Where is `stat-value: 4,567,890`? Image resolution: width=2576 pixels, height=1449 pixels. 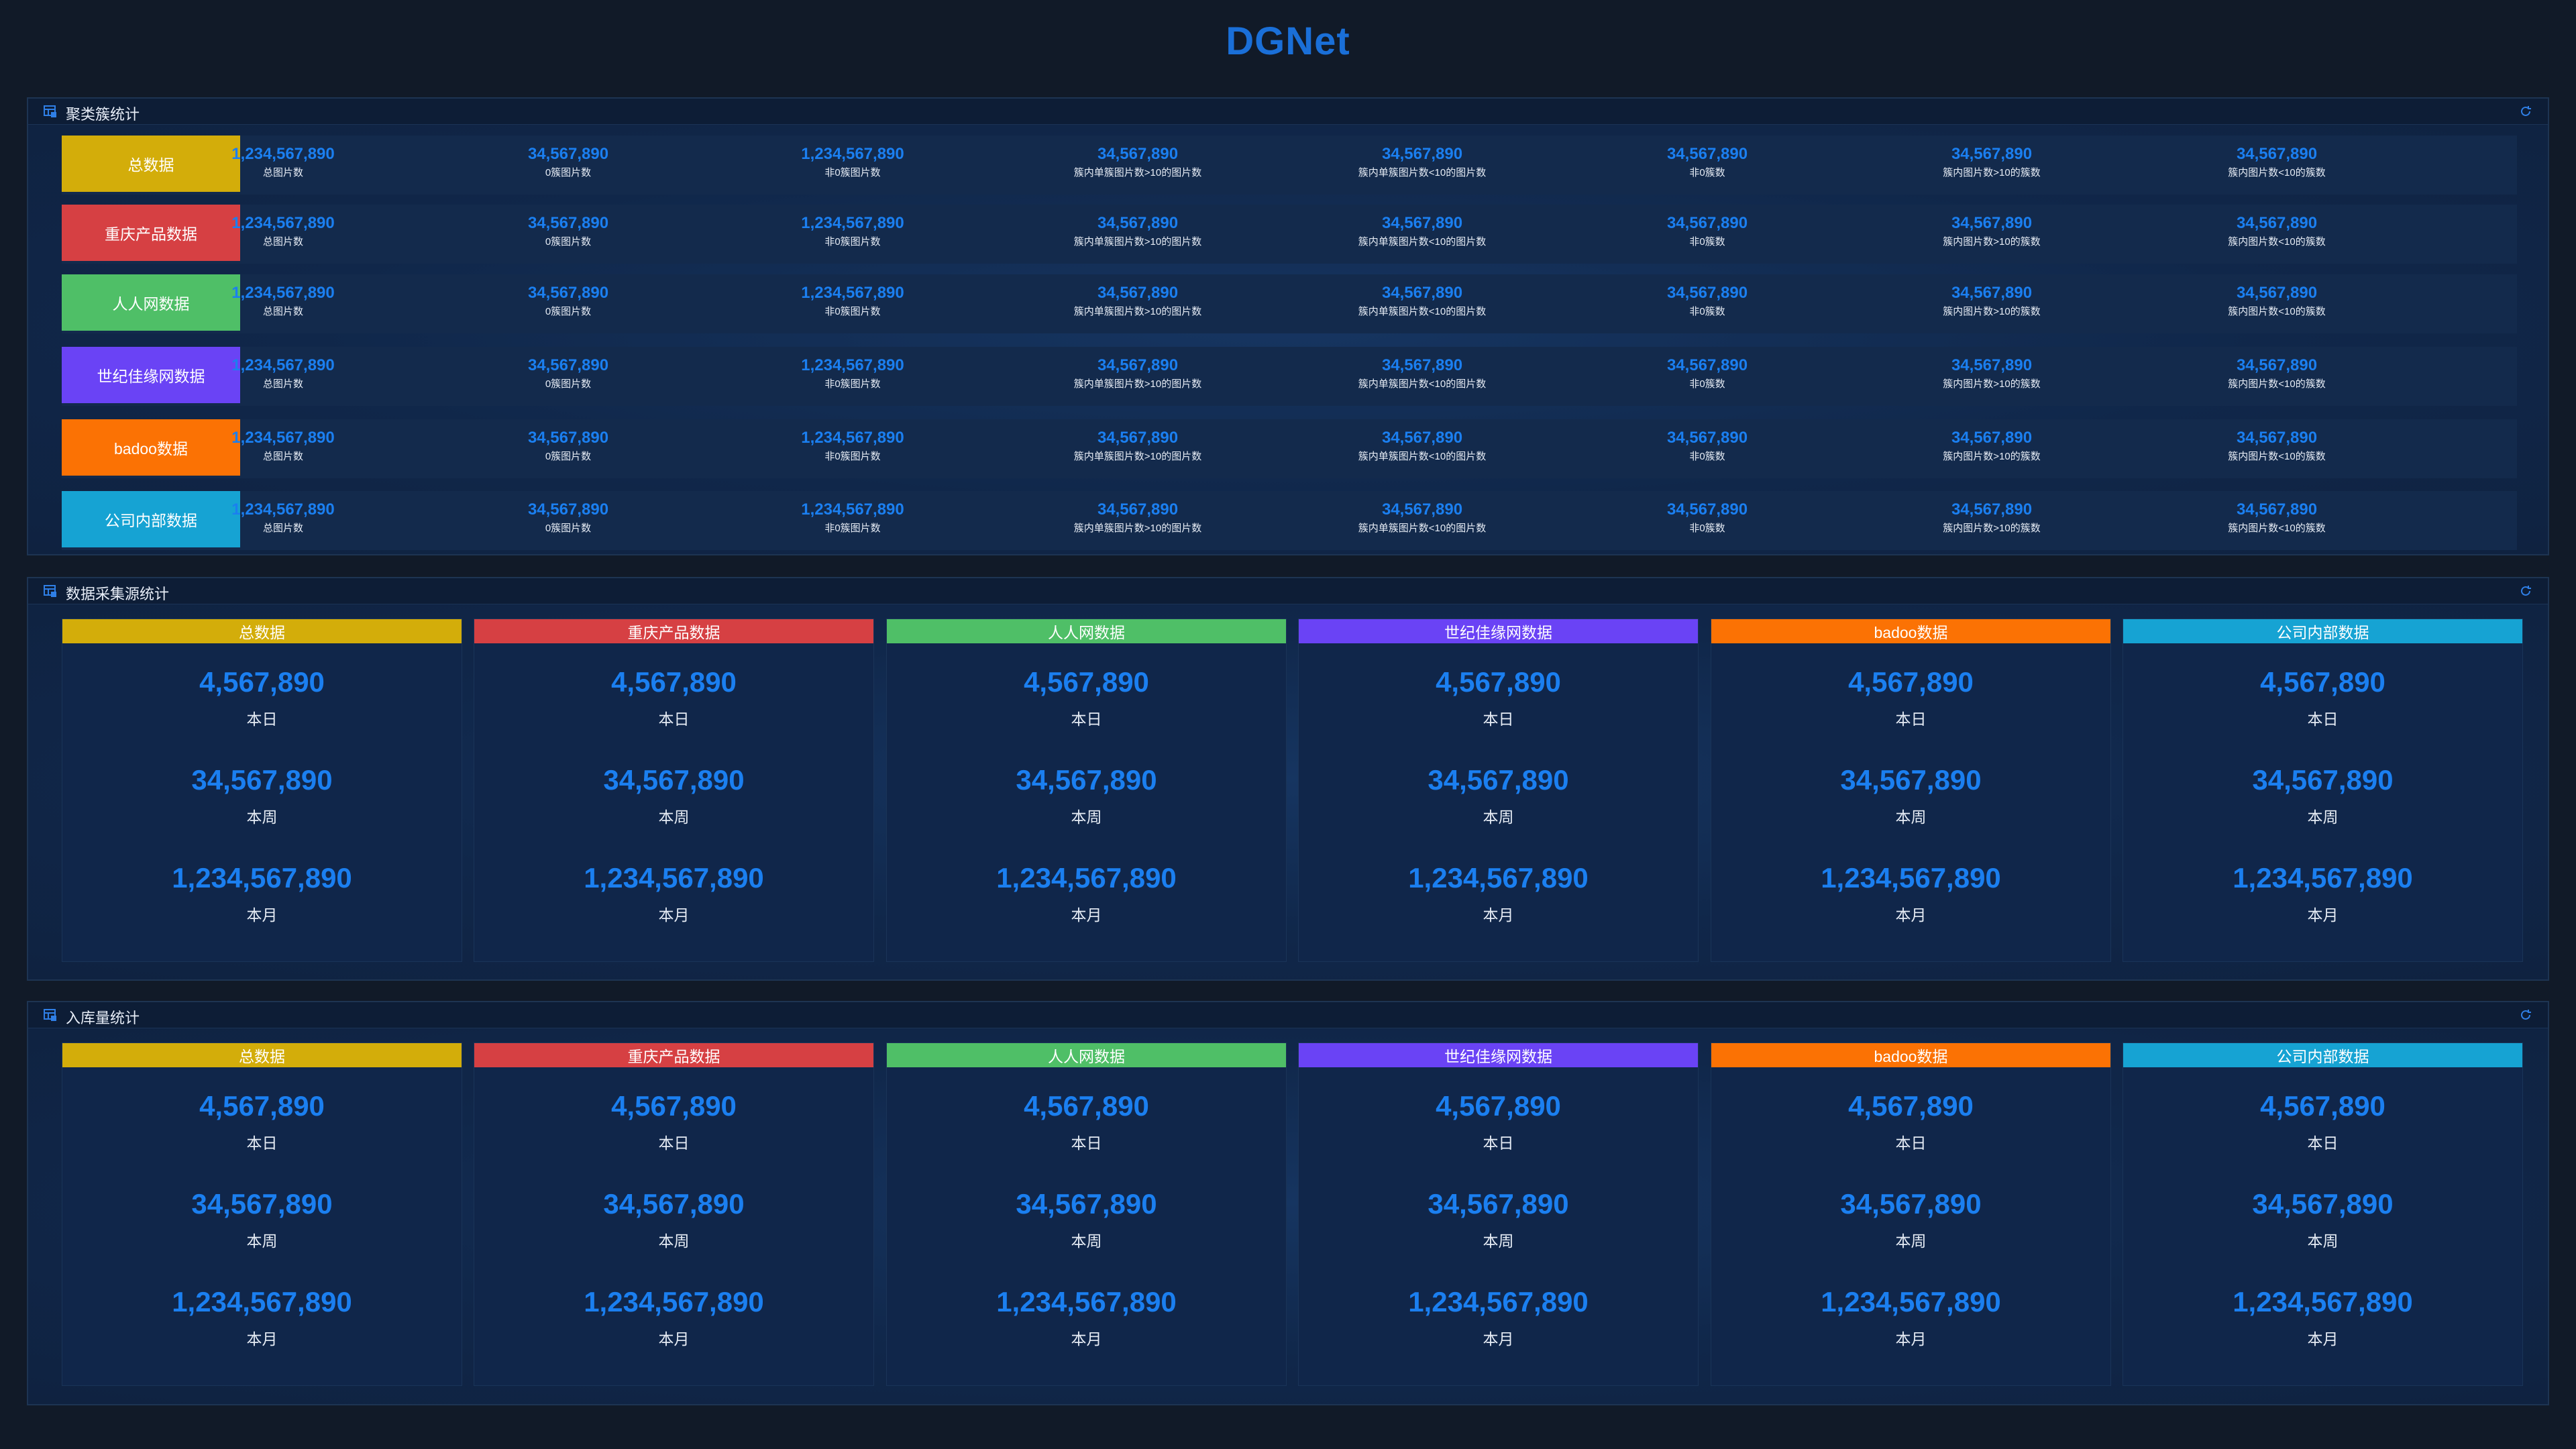 stat-value: 4,567,890 is located at coordinates (1086, 682).